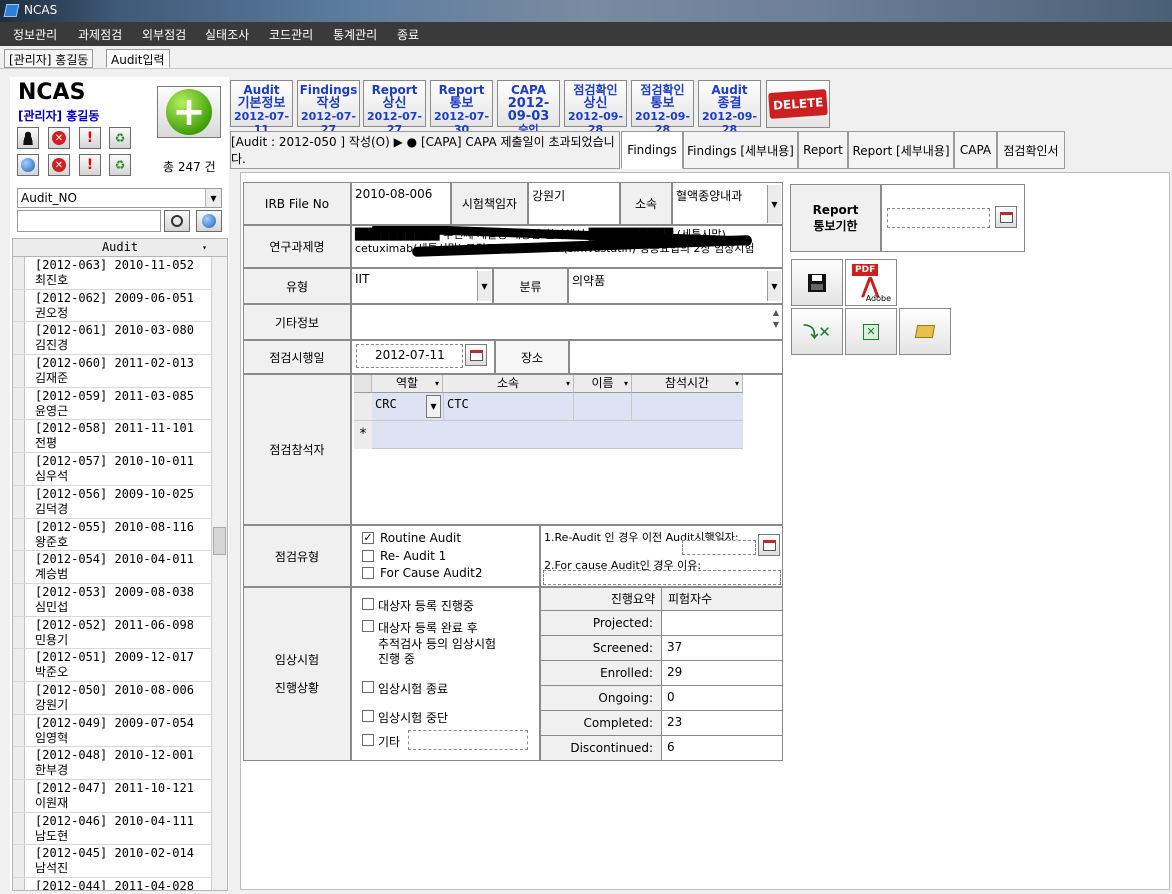 Image resolution: width=1172 pixels, height=894 pixels. What do you see at coordinates (408, 34) in the screenshot?
I see `menu-exit: 종료` at bounding box center [408, 34].